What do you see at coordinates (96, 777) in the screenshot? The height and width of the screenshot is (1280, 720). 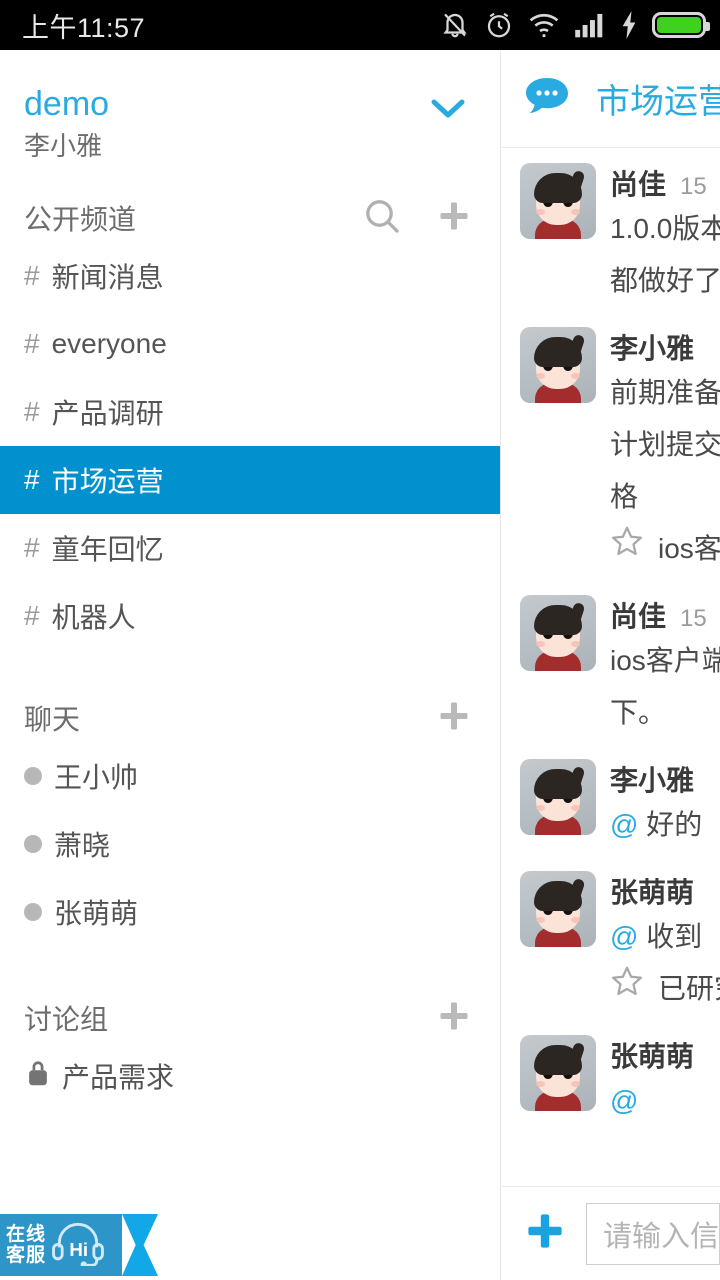 I see `sidebar-item-label: 王小帅` at bounding box center [96, 777].